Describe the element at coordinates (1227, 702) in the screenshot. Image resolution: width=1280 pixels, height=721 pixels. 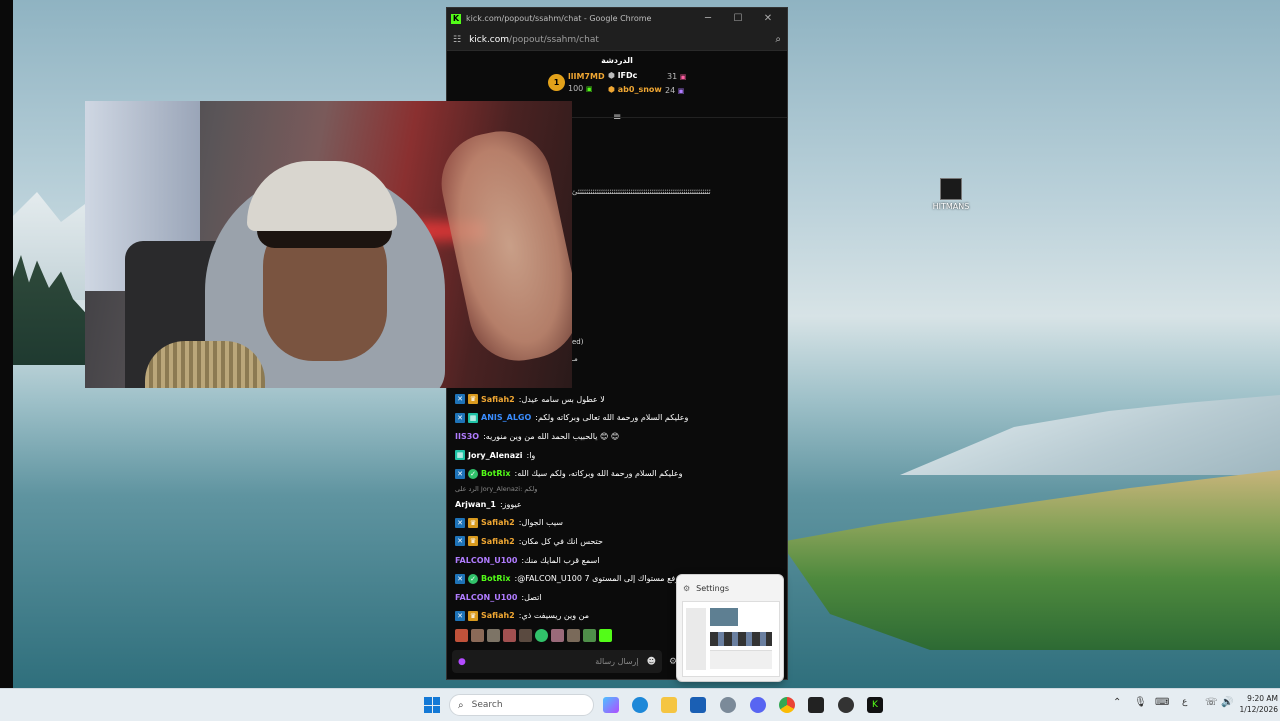
I see `volume-icon: 🔊` at that location.